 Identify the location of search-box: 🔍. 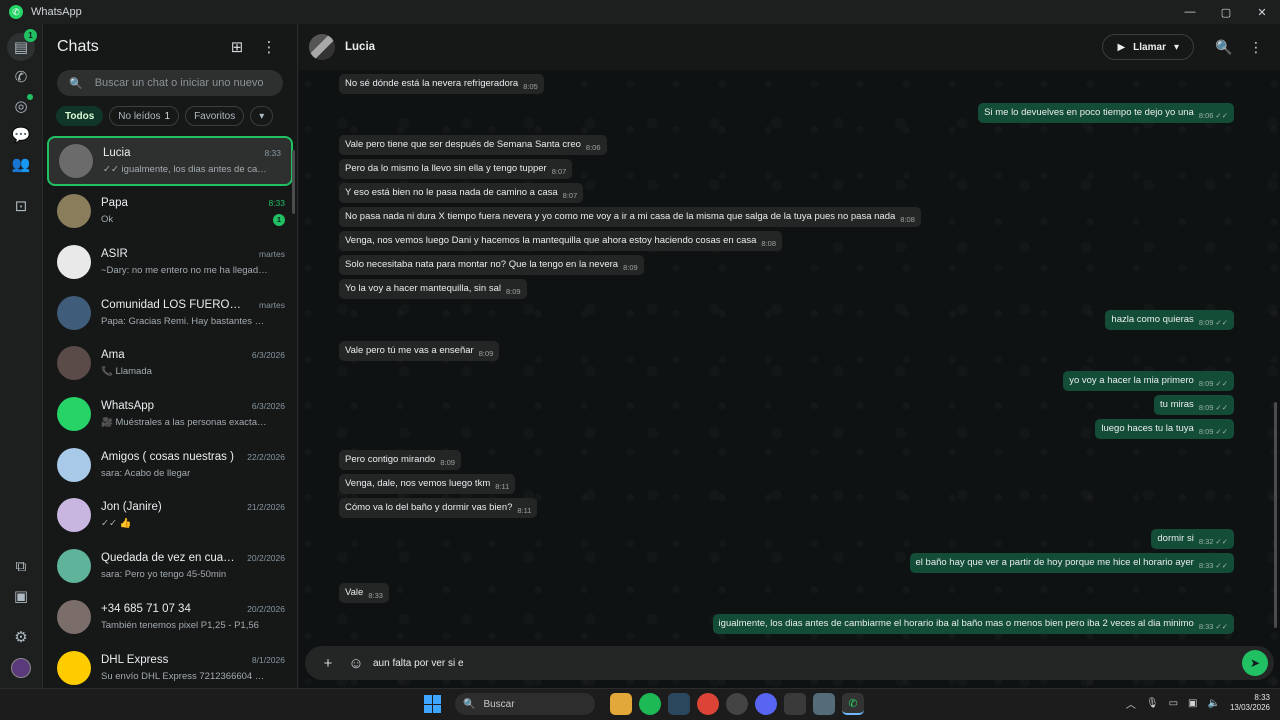
(170, 83).